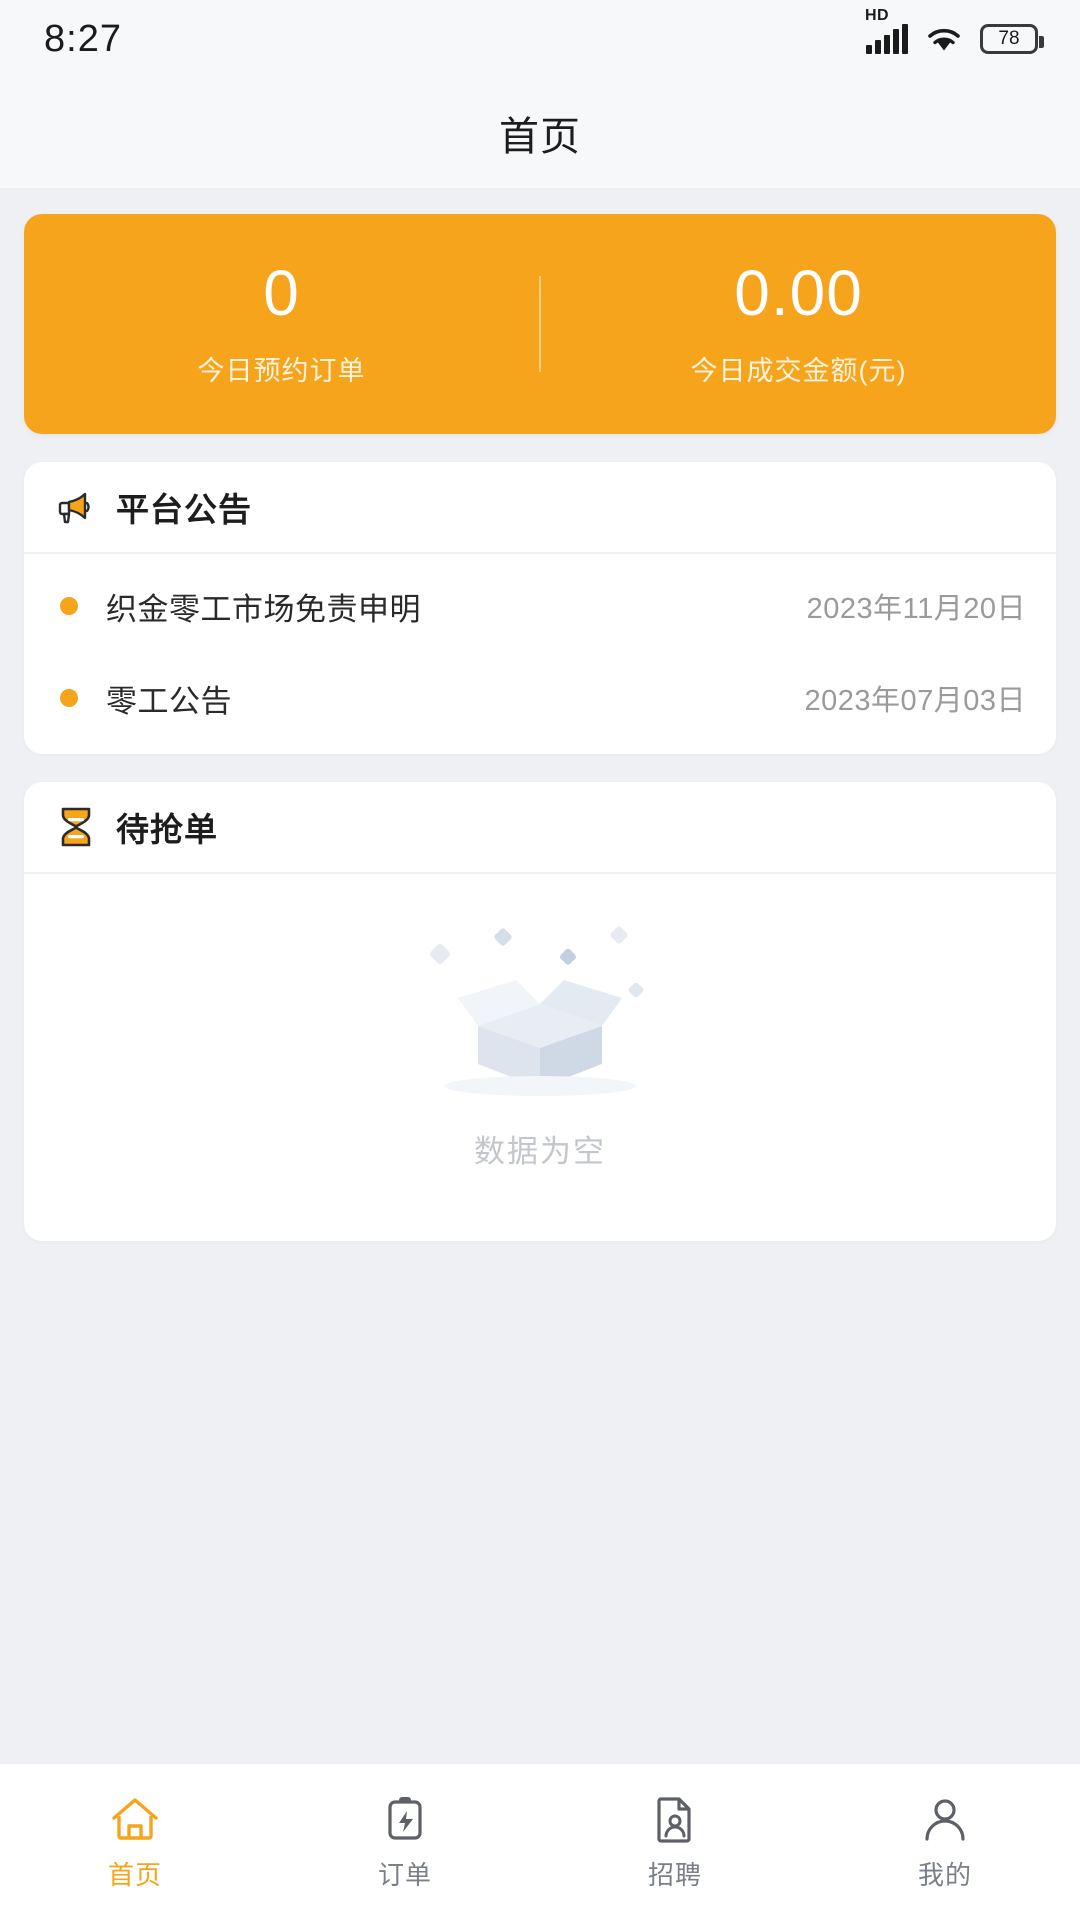 The image size is (1080, 1920). I want to click on announcement-title: 零工公告, so click(169, 701).